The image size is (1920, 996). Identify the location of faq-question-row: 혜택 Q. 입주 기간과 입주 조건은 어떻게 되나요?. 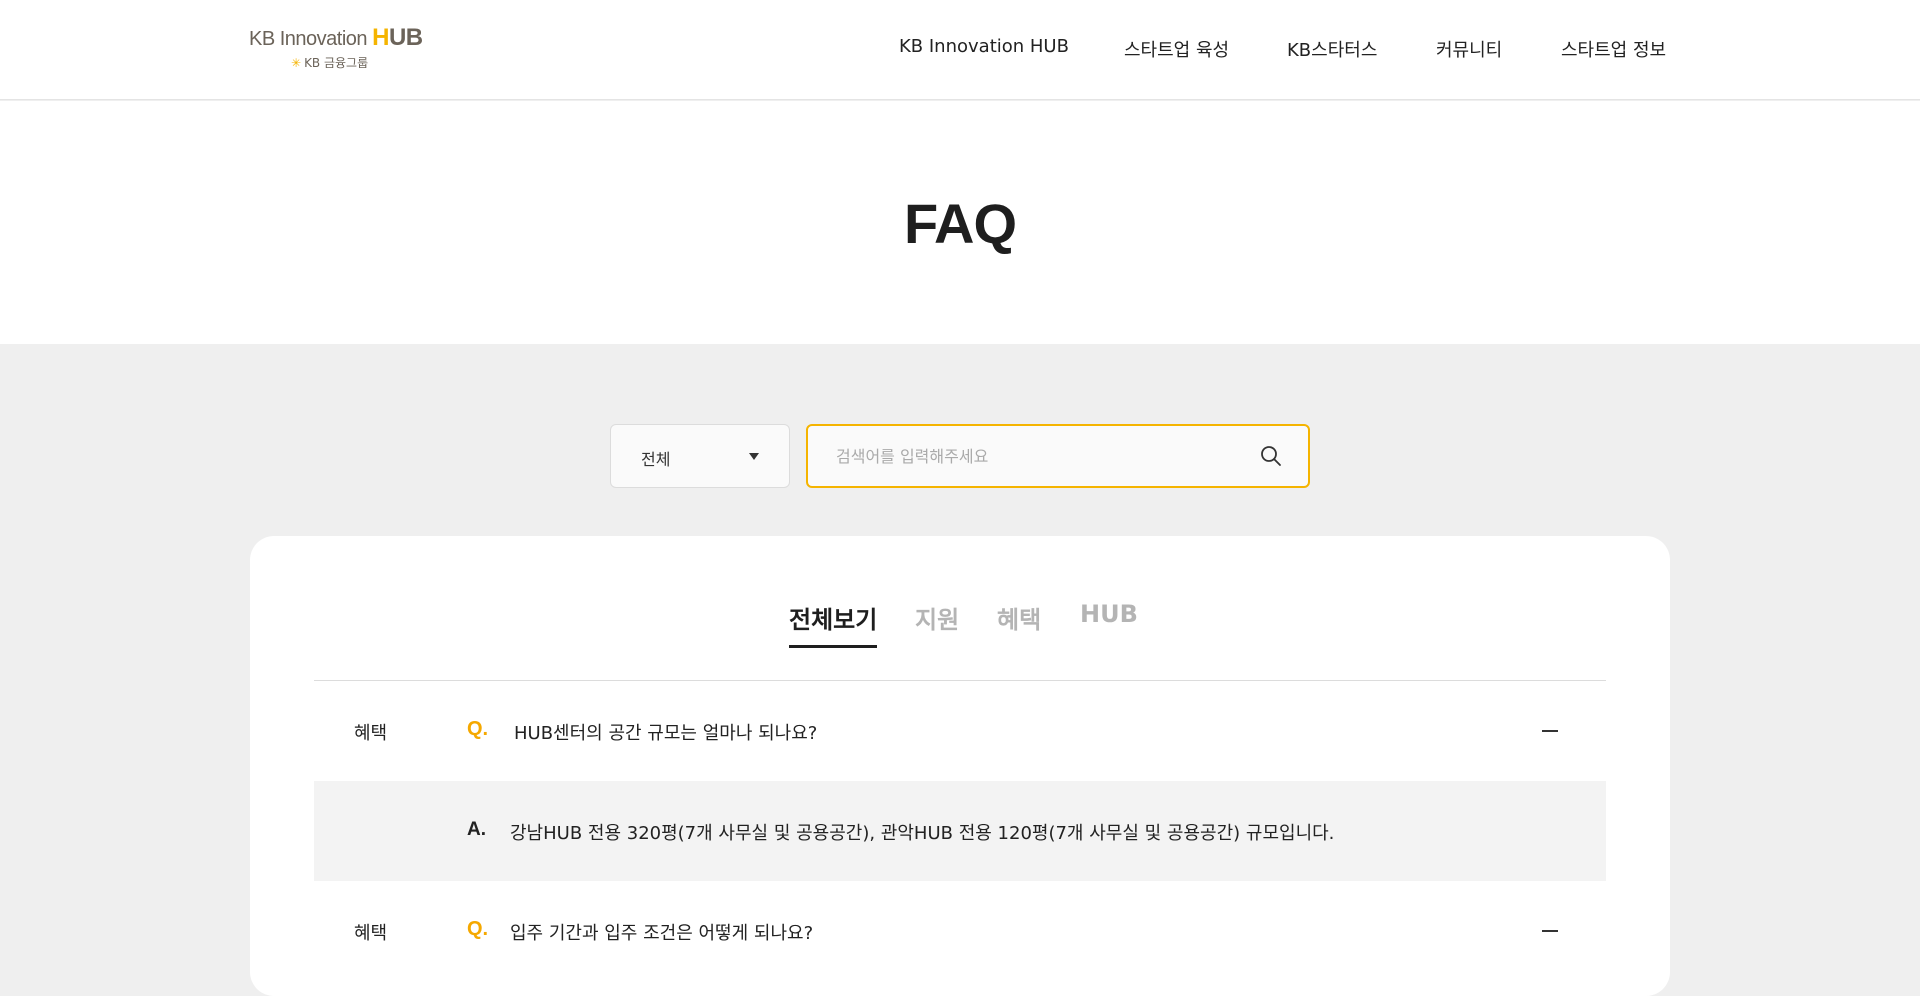
(960, 931).